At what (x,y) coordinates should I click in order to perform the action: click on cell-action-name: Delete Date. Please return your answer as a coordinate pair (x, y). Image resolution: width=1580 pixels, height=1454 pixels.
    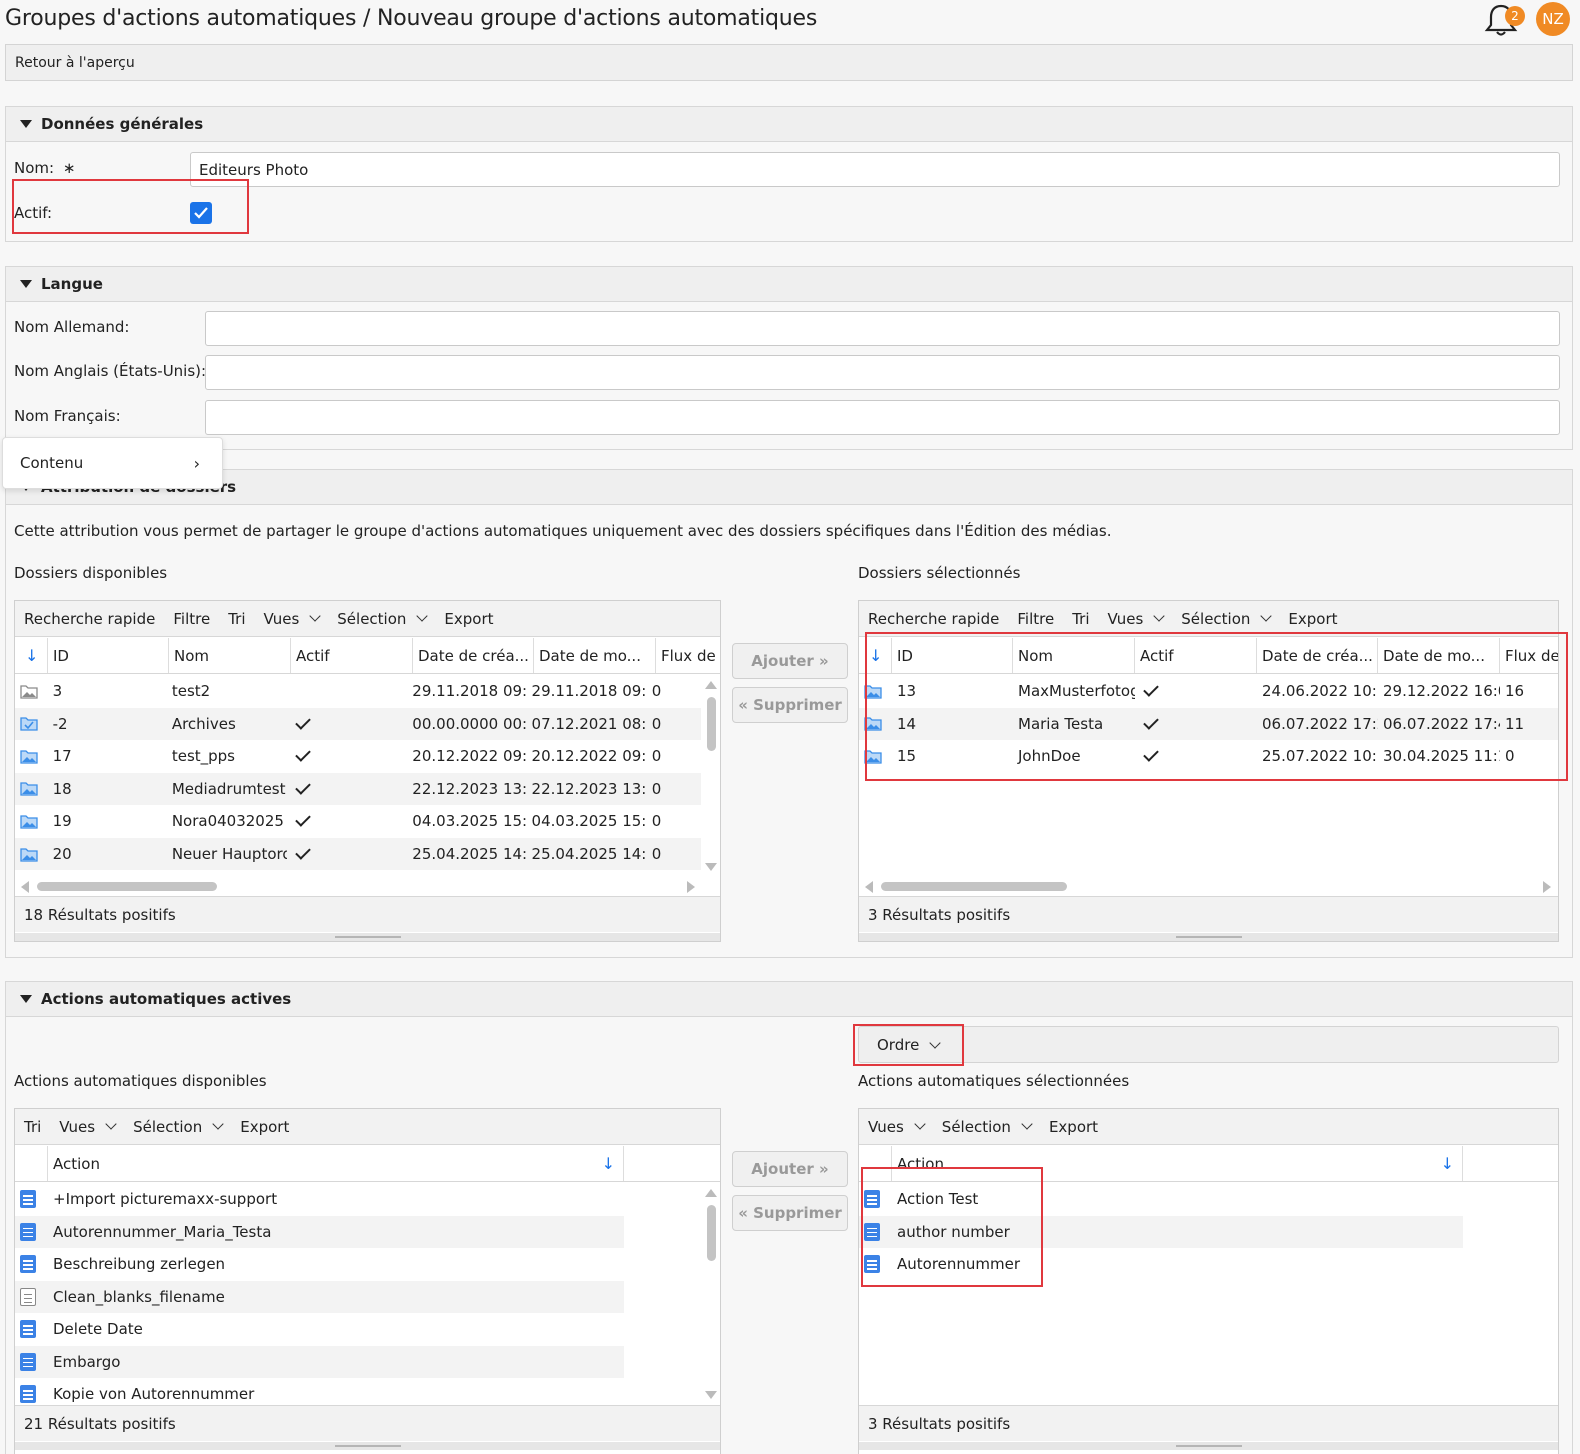
    Looking at the image, I should click on (98, 1329).